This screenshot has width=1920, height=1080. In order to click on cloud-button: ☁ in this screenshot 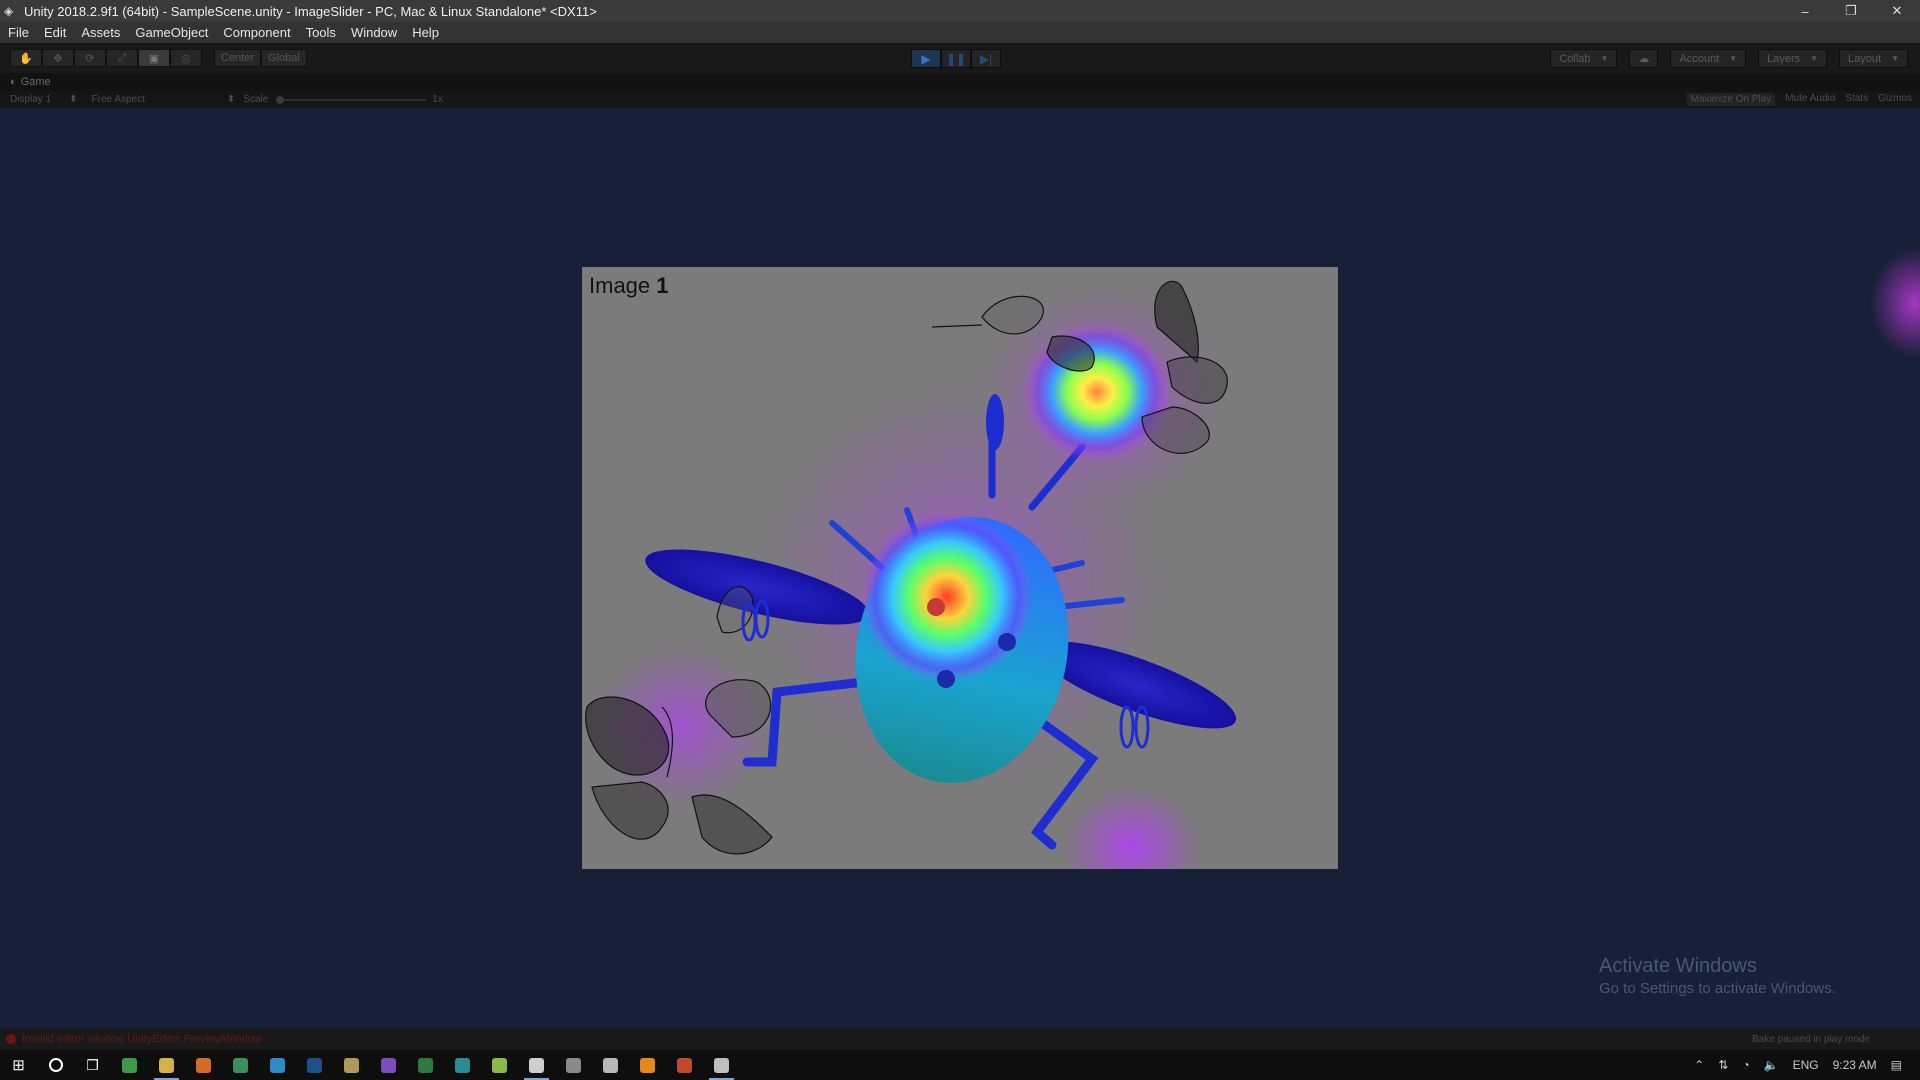, I will do `click(1644, 58)`.